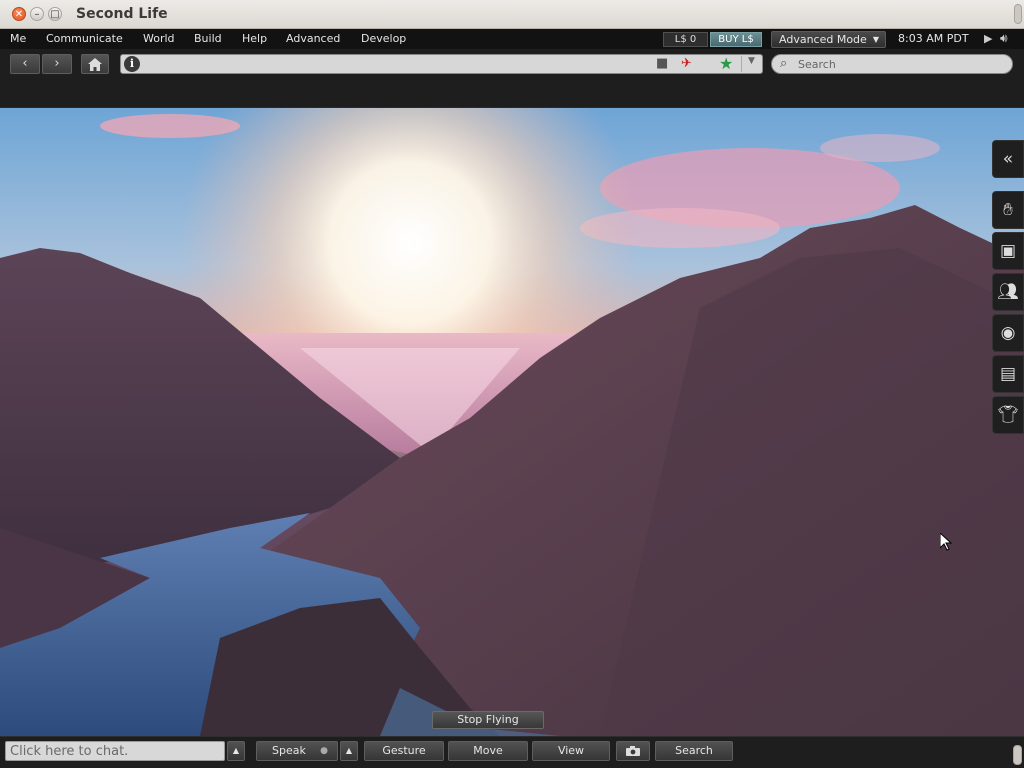 Image resolution: width=1024 pixels, height=768 pixels. I want to click on sidebar-people-tab: 👥︎, so click(1008, 292).